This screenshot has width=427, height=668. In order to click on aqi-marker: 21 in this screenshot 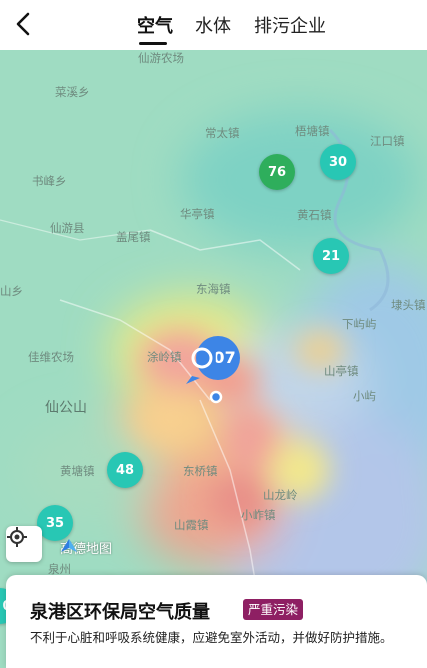, I will do `click(331, 256)`.